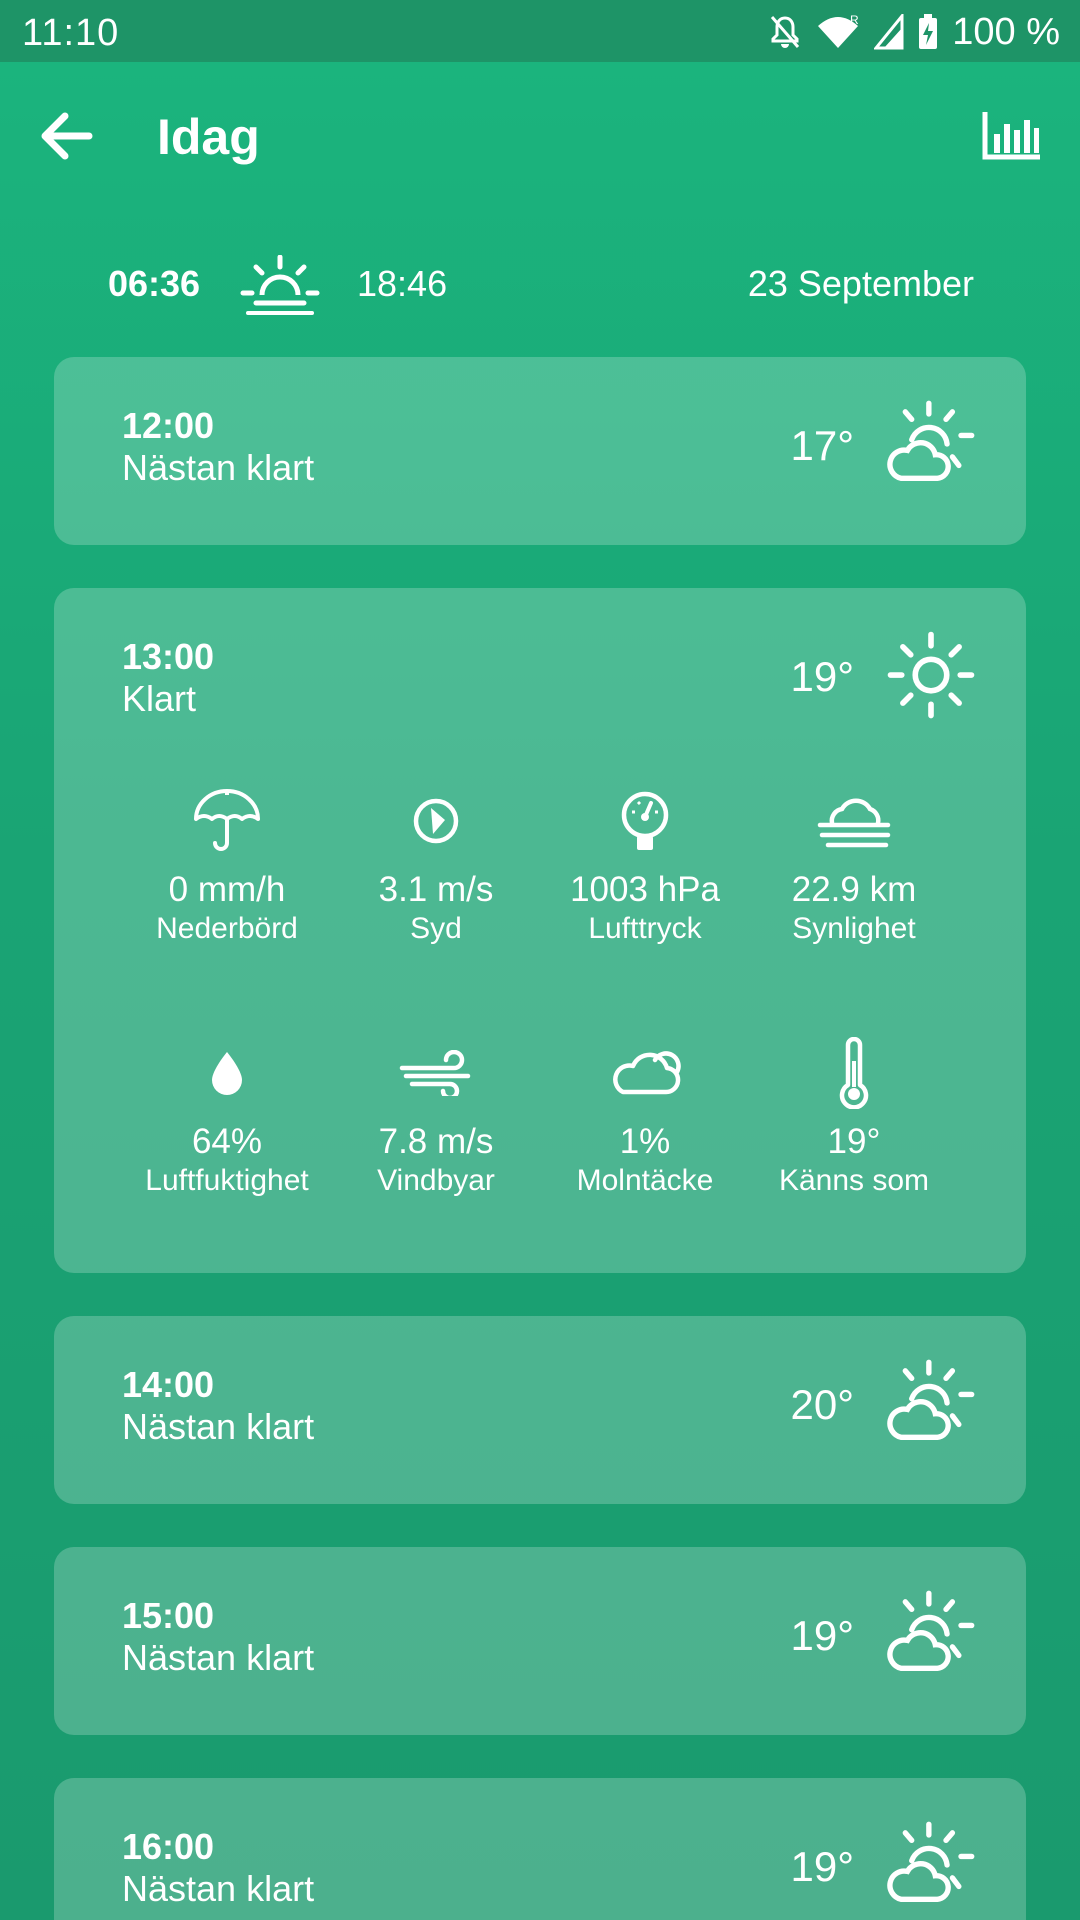 Image resolution: width=1080 pixels, height=1920 pixels. I want to click on cloud-cover-label: Molntäcke, so click(645, 1180).